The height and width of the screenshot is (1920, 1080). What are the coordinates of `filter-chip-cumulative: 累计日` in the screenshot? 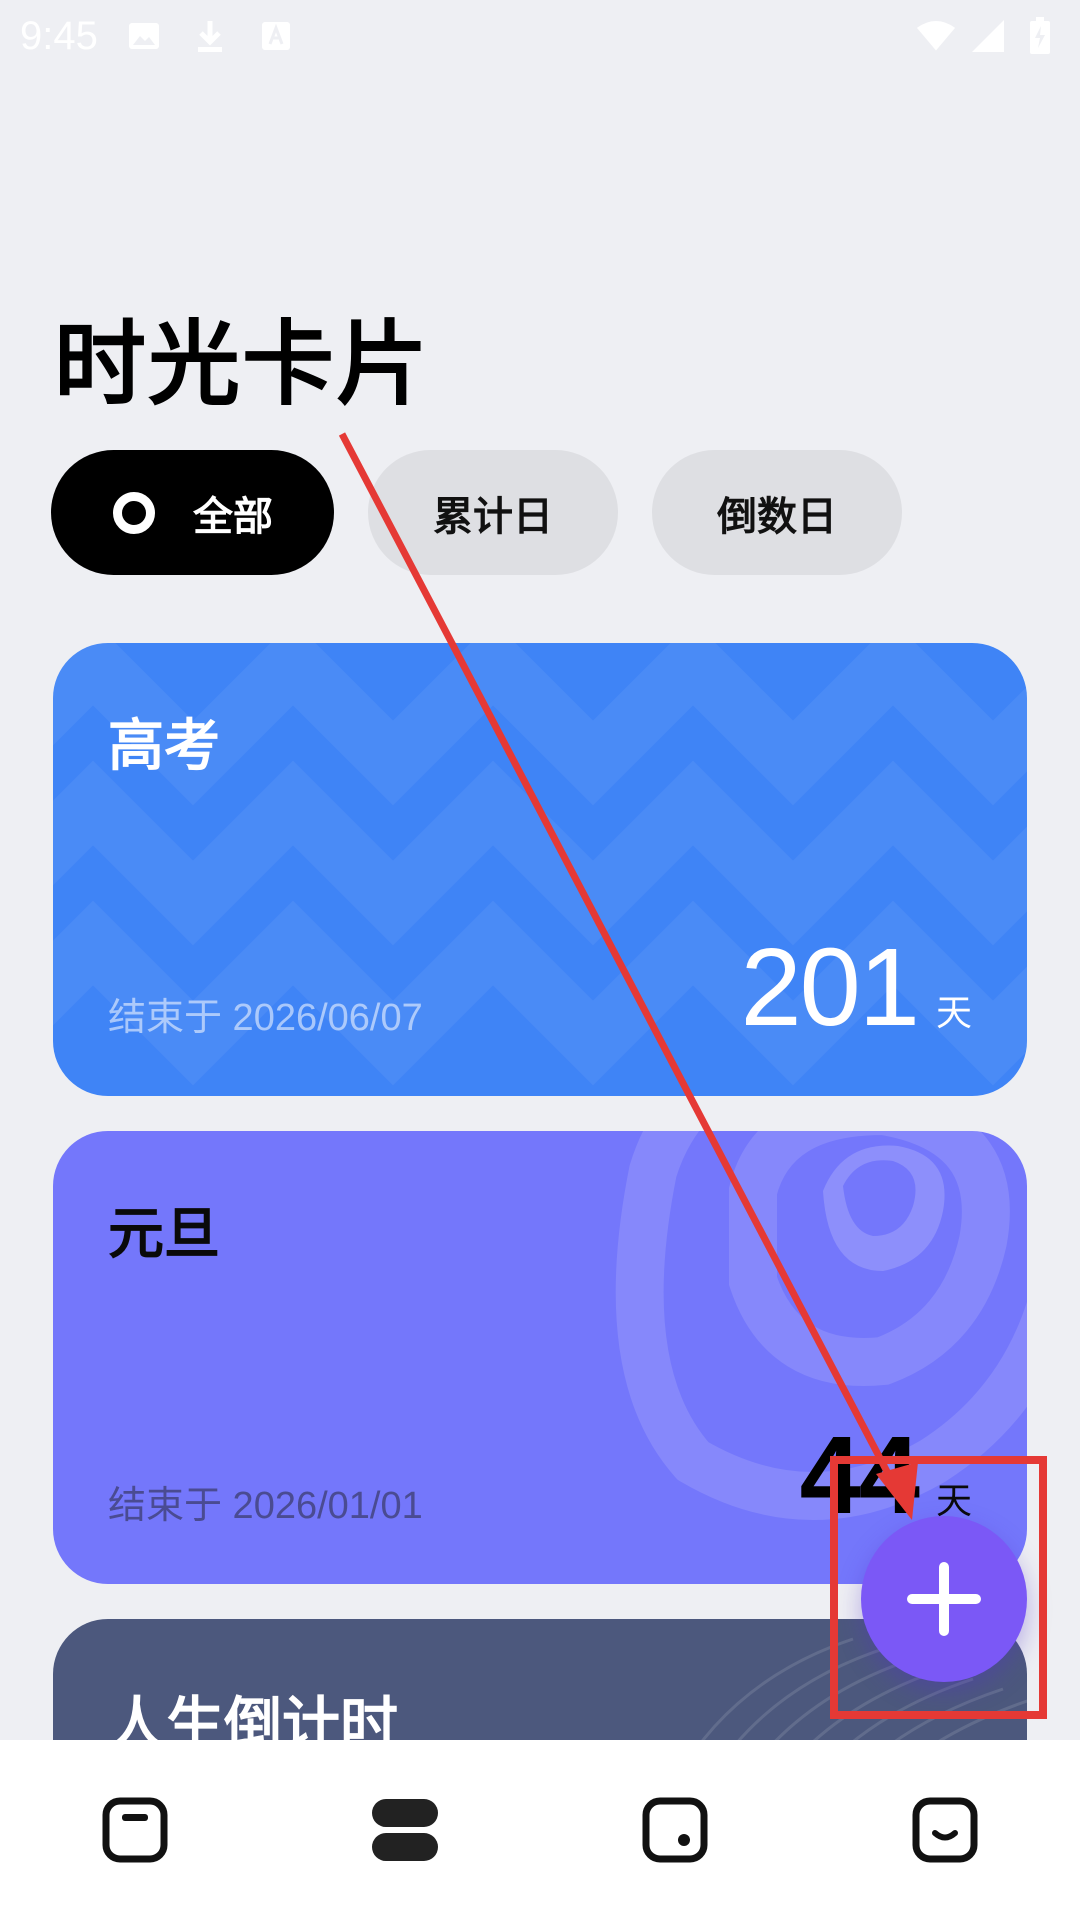 It's located at (493, 512).